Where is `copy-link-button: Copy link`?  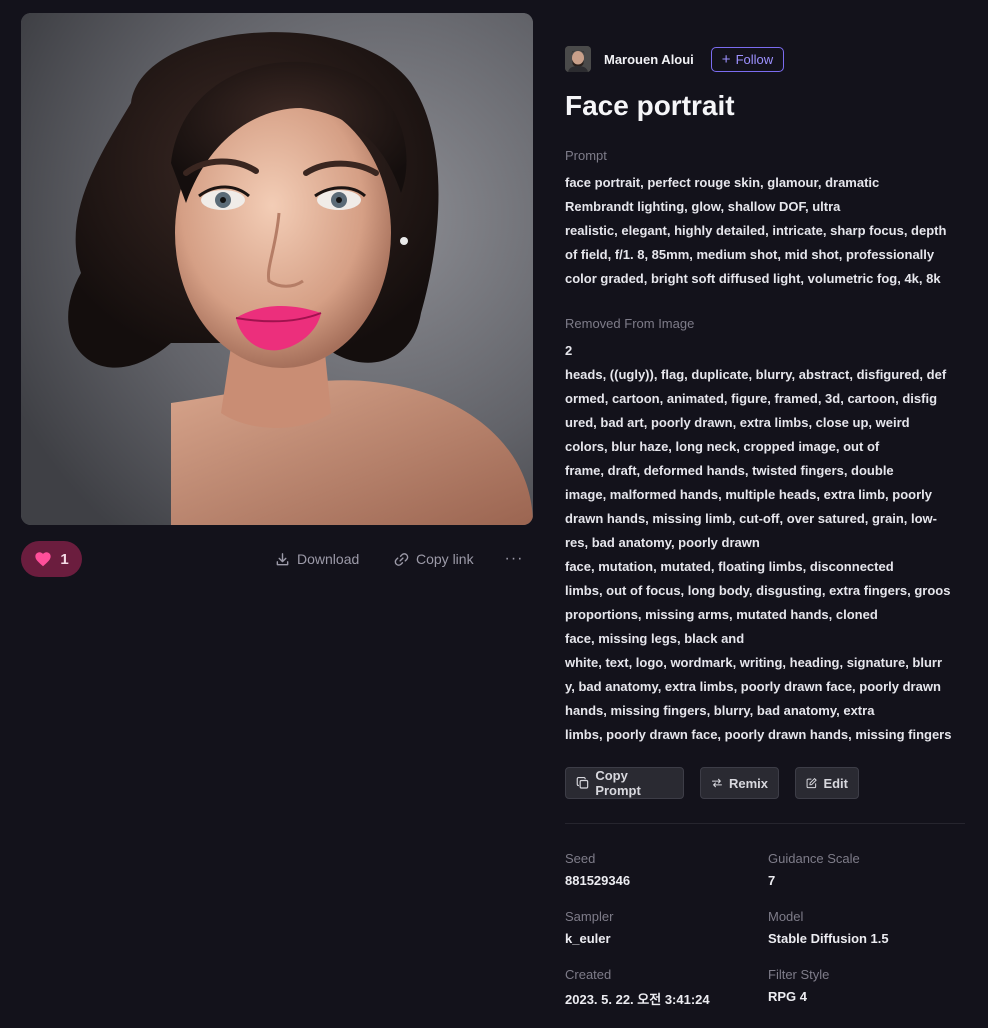
copy-link-button: Copy link is located at coordinates (434, 559).